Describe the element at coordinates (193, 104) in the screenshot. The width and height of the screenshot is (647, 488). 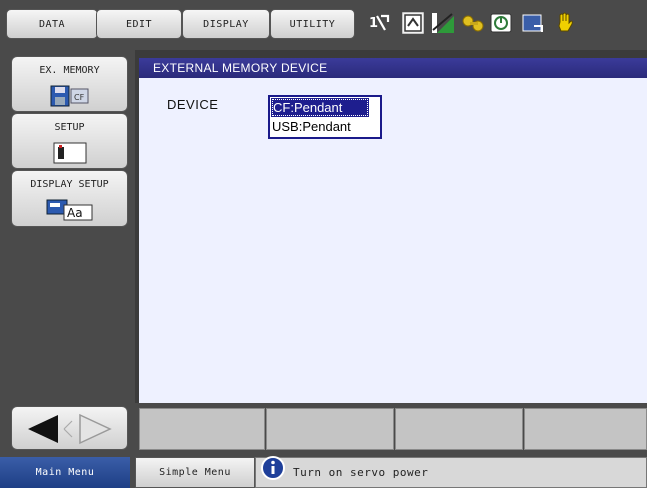
I see `device-label: DEVICE` at that location.